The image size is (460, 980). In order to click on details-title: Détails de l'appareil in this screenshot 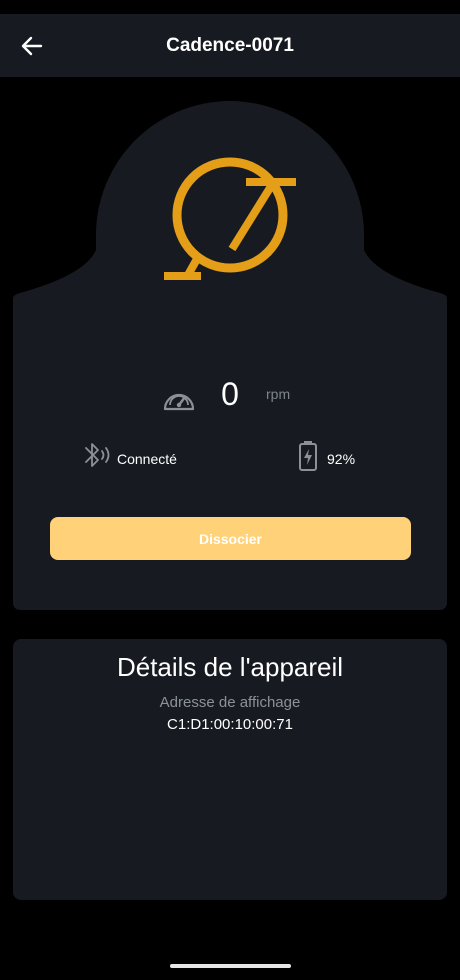, I will do `click(230, 667)`.